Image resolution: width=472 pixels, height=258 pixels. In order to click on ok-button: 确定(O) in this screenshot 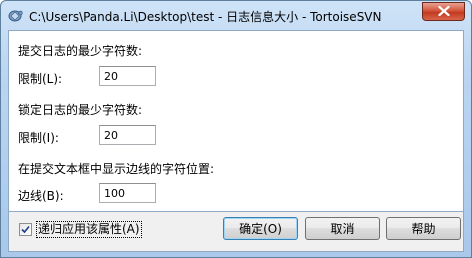, I will do `click(260, 228)`.